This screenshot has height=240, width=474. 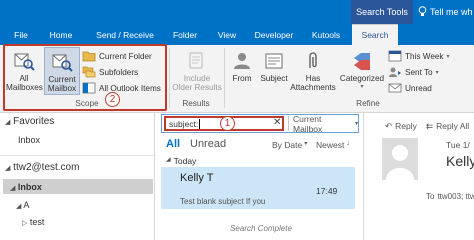 What do you see at coordinates (458, 145) in the screenshot?
I see `reading-date: Tue 1/` at bounding box center [458, 145].